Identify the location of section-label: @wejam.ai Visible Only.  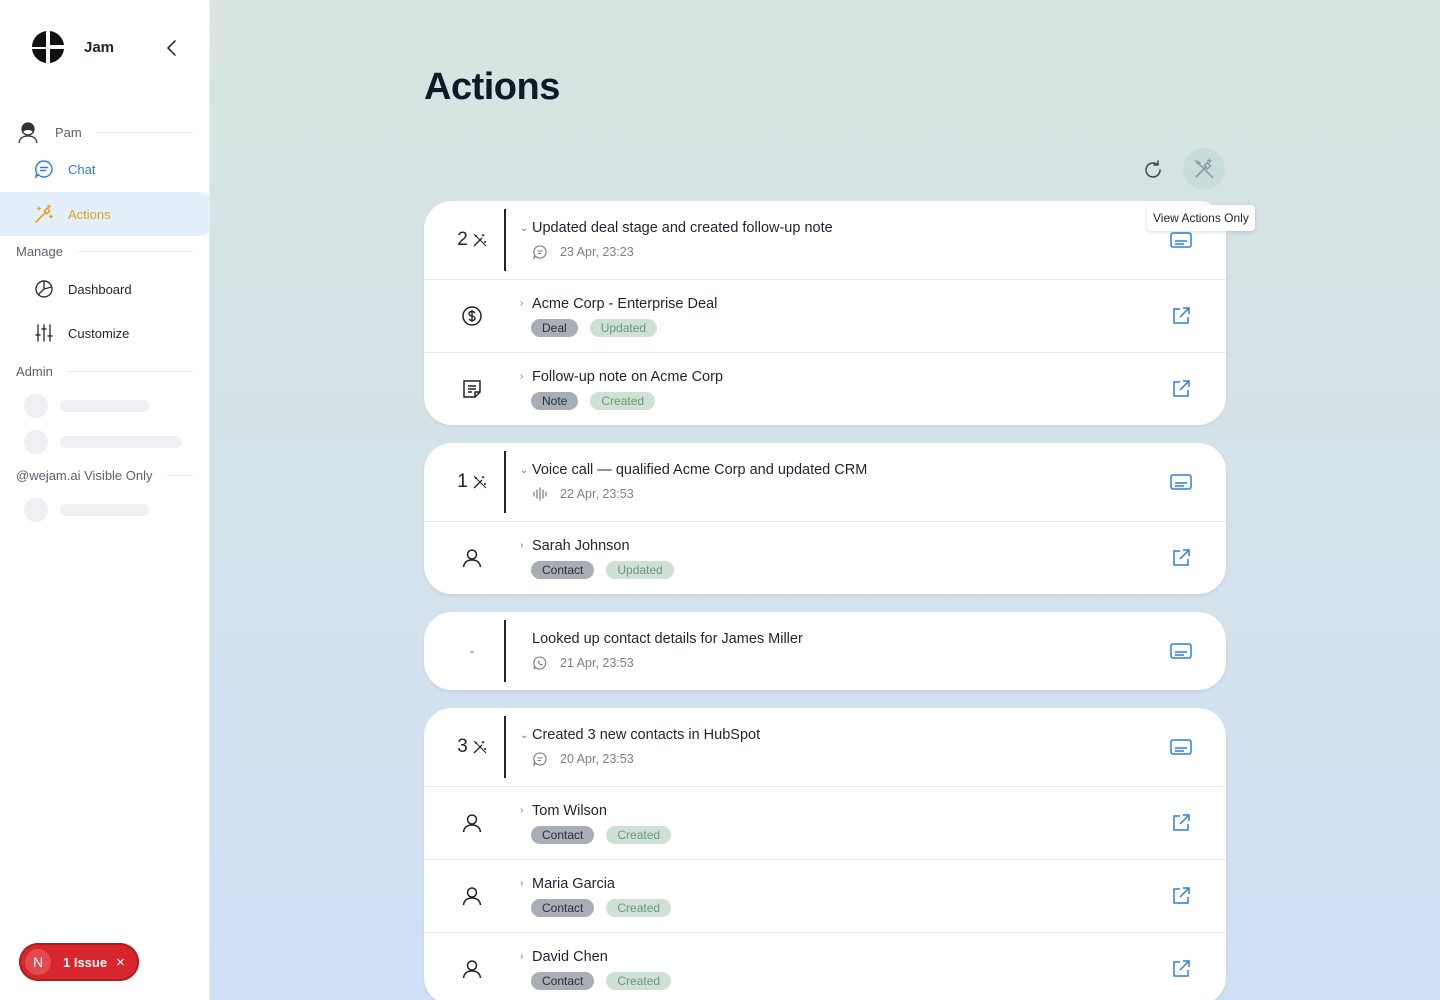
(84, 475).